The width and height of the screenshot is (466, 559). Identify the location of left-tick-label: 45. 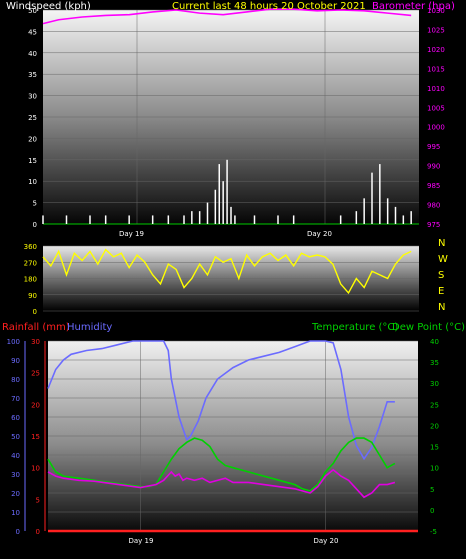
(32, 32).